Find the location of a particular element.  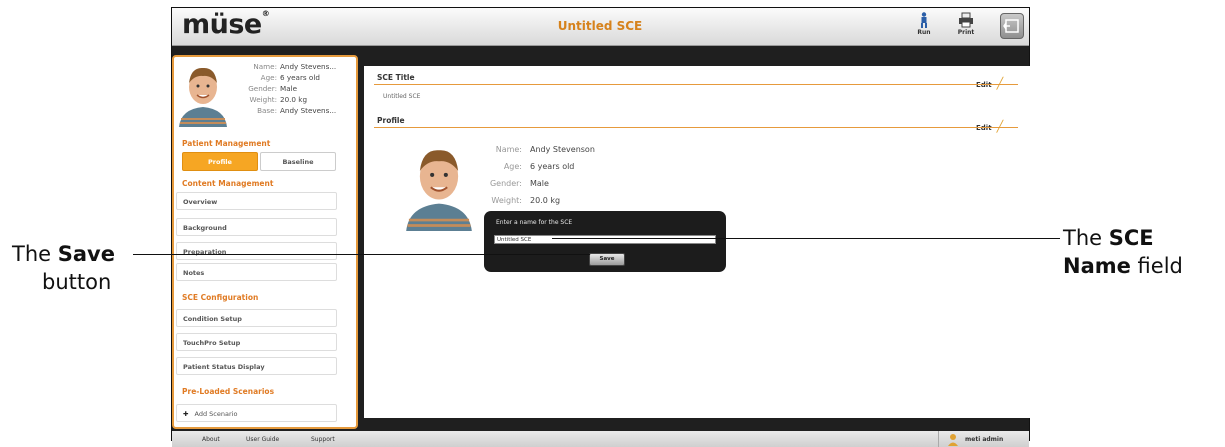

print-label: Print is located at coordinates (966, 32).